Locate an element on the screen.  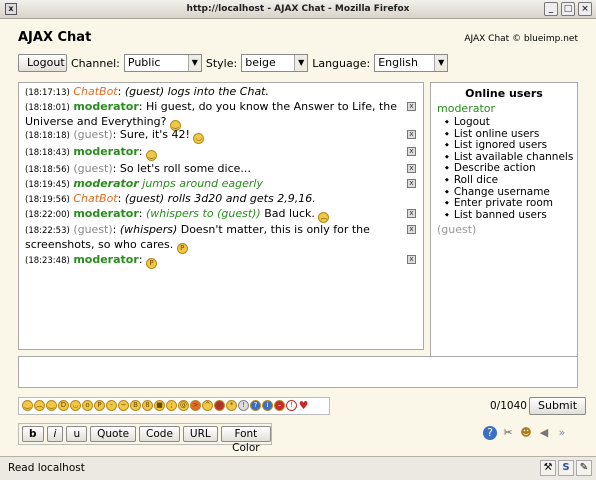
security-icon: S is located at coordinates (566, 468).